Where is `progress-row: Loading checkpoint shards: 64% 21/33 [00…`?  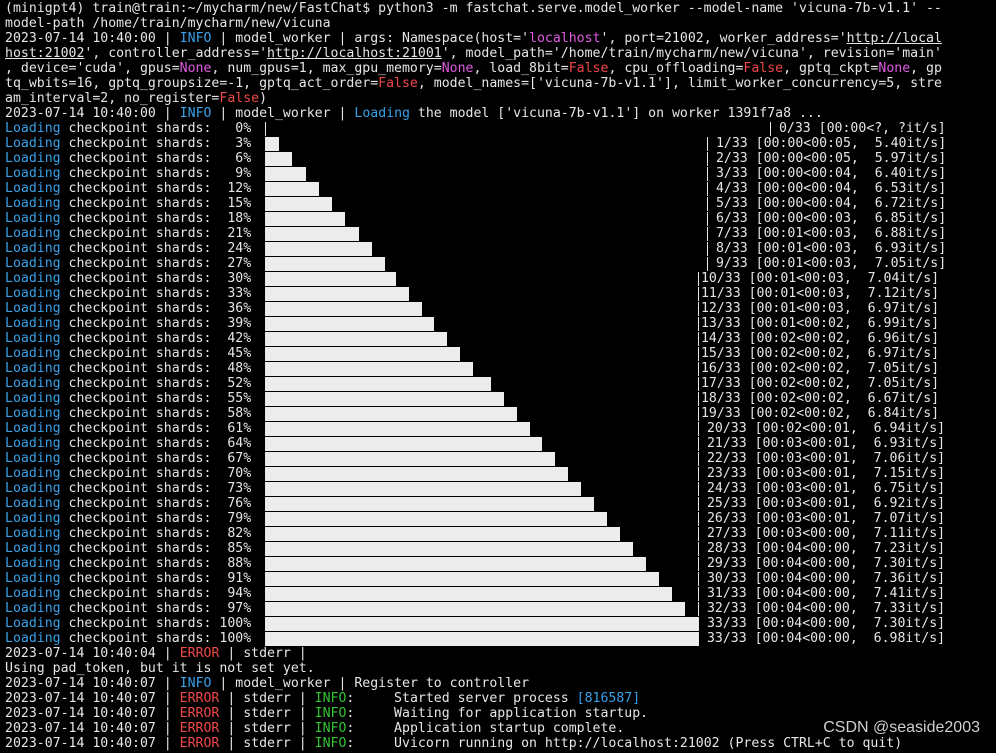 progress-row: Loading checkpoint shards: 64% 21/33 [00… is located at coordinates (495, 443).